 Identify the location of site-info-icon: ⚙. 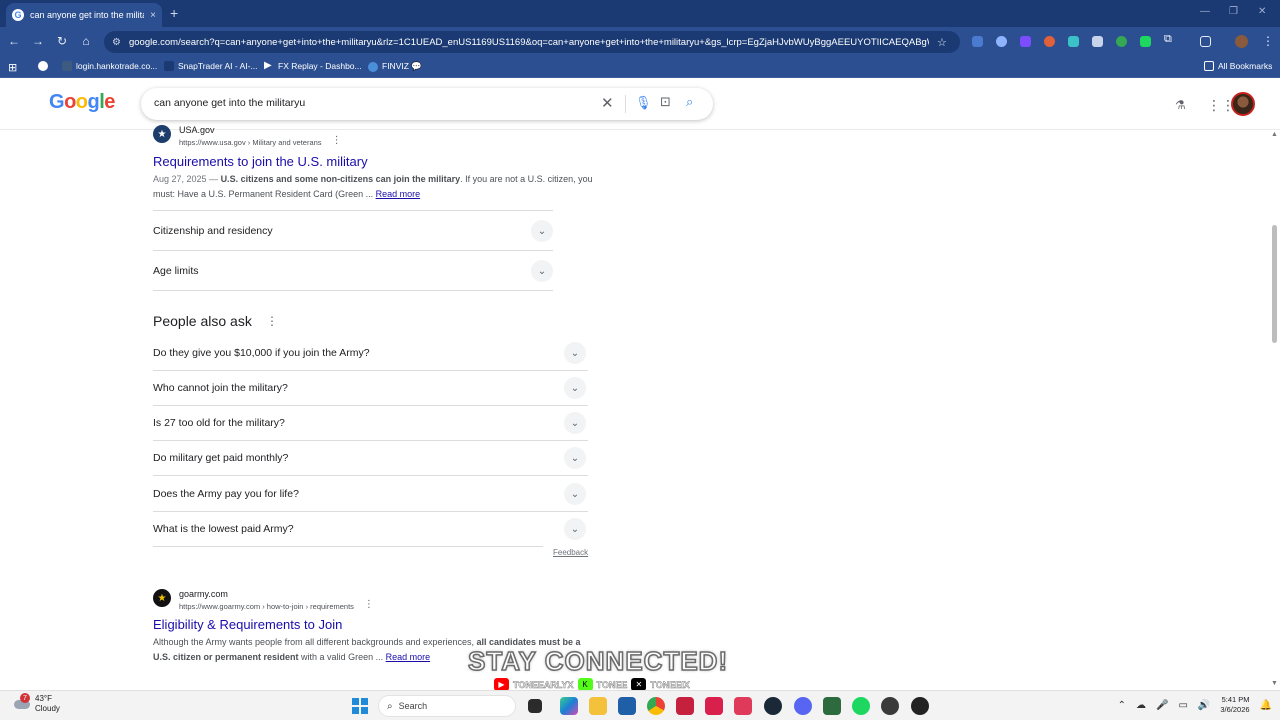
(116, 42).